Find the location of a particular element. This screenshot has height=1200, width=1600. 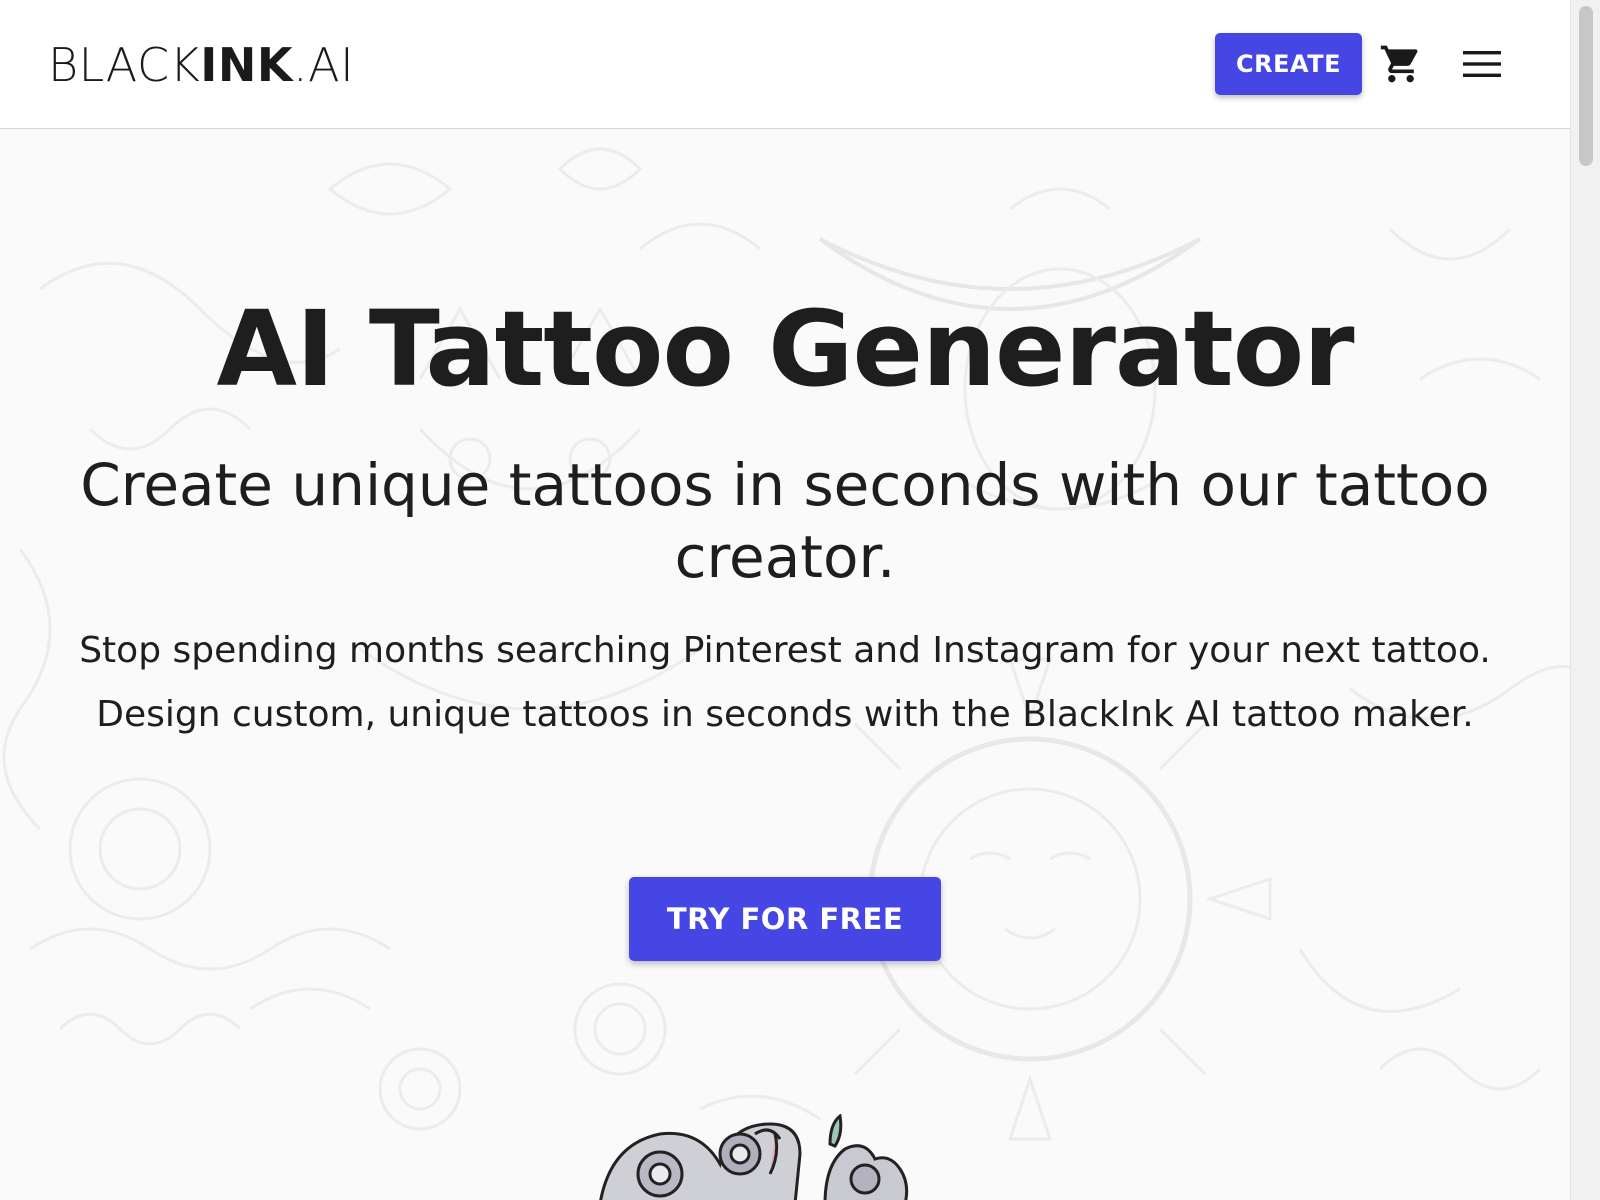

brand-logo: BLACKINK.AI is located at coordinates (201, 65).